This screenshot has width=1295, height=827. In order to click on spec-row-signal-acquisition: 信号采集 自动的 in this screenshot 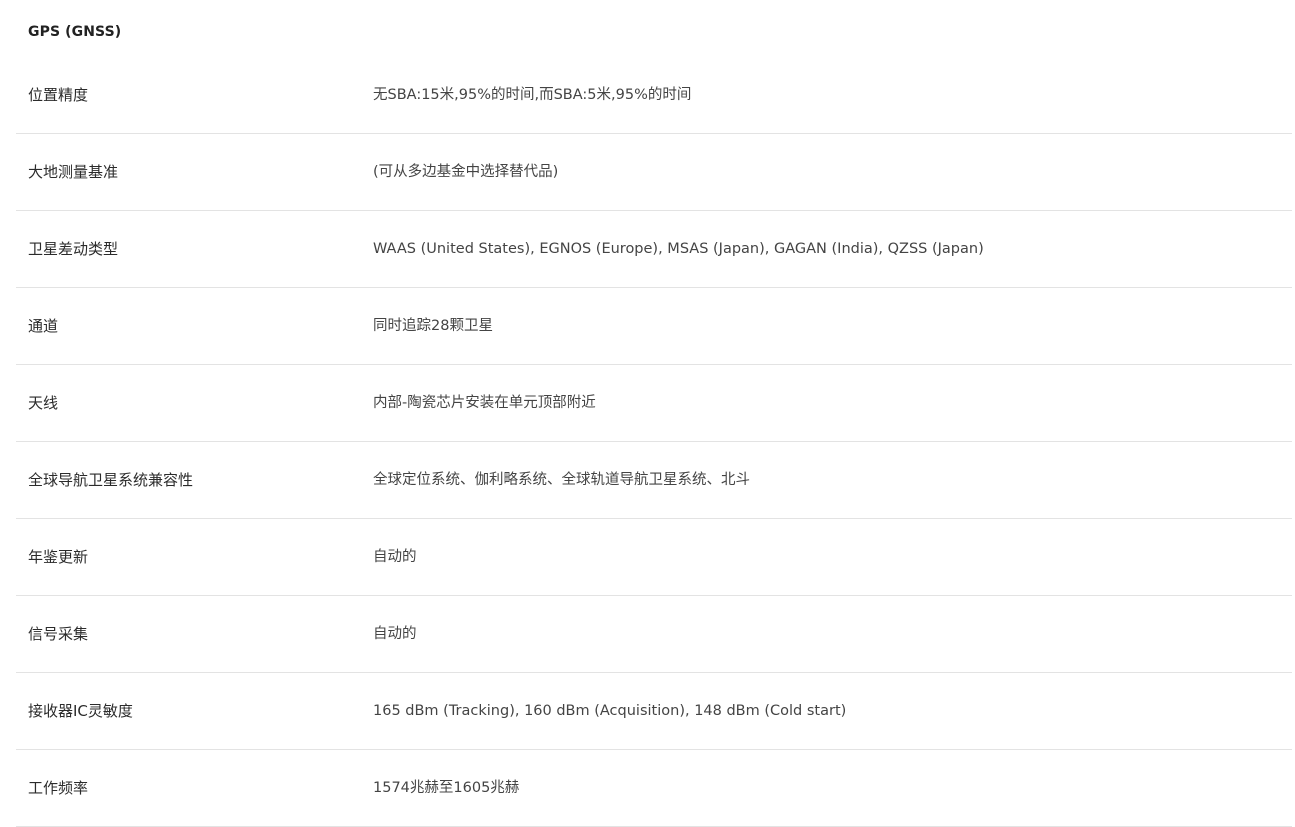, I will do `click(654, 634)`.